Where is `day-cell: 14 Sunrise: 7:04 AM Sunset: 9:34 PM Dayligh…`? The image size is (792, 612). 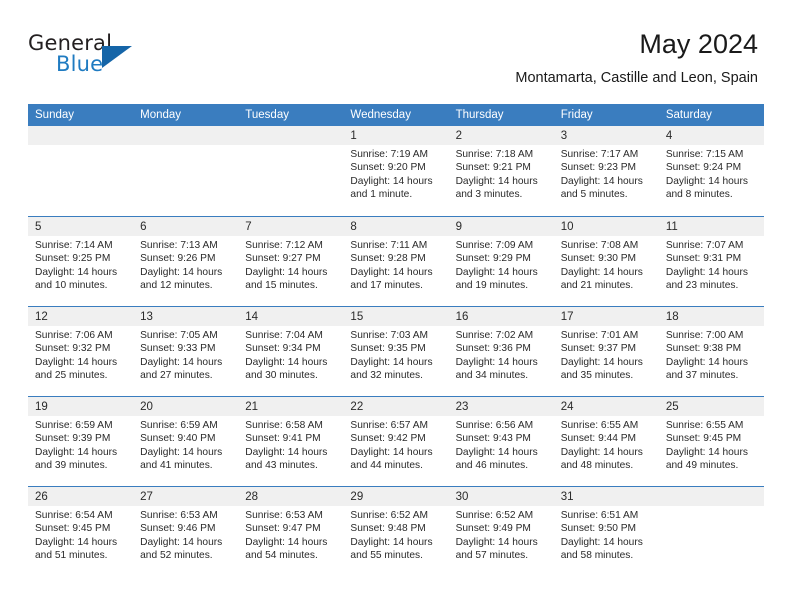 day-cell: 14 Sunrise: 7:04 AM Sunset: 9:34 PM Dayligh… is located at coordinates (291, 351).